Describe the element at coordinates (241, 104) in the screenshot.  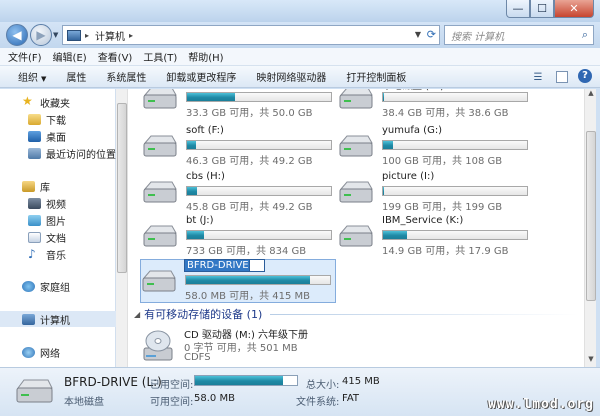
I see `drive-item: WIN7 (C:)33.3 GB 可用，共 50.0 GB` at that location.